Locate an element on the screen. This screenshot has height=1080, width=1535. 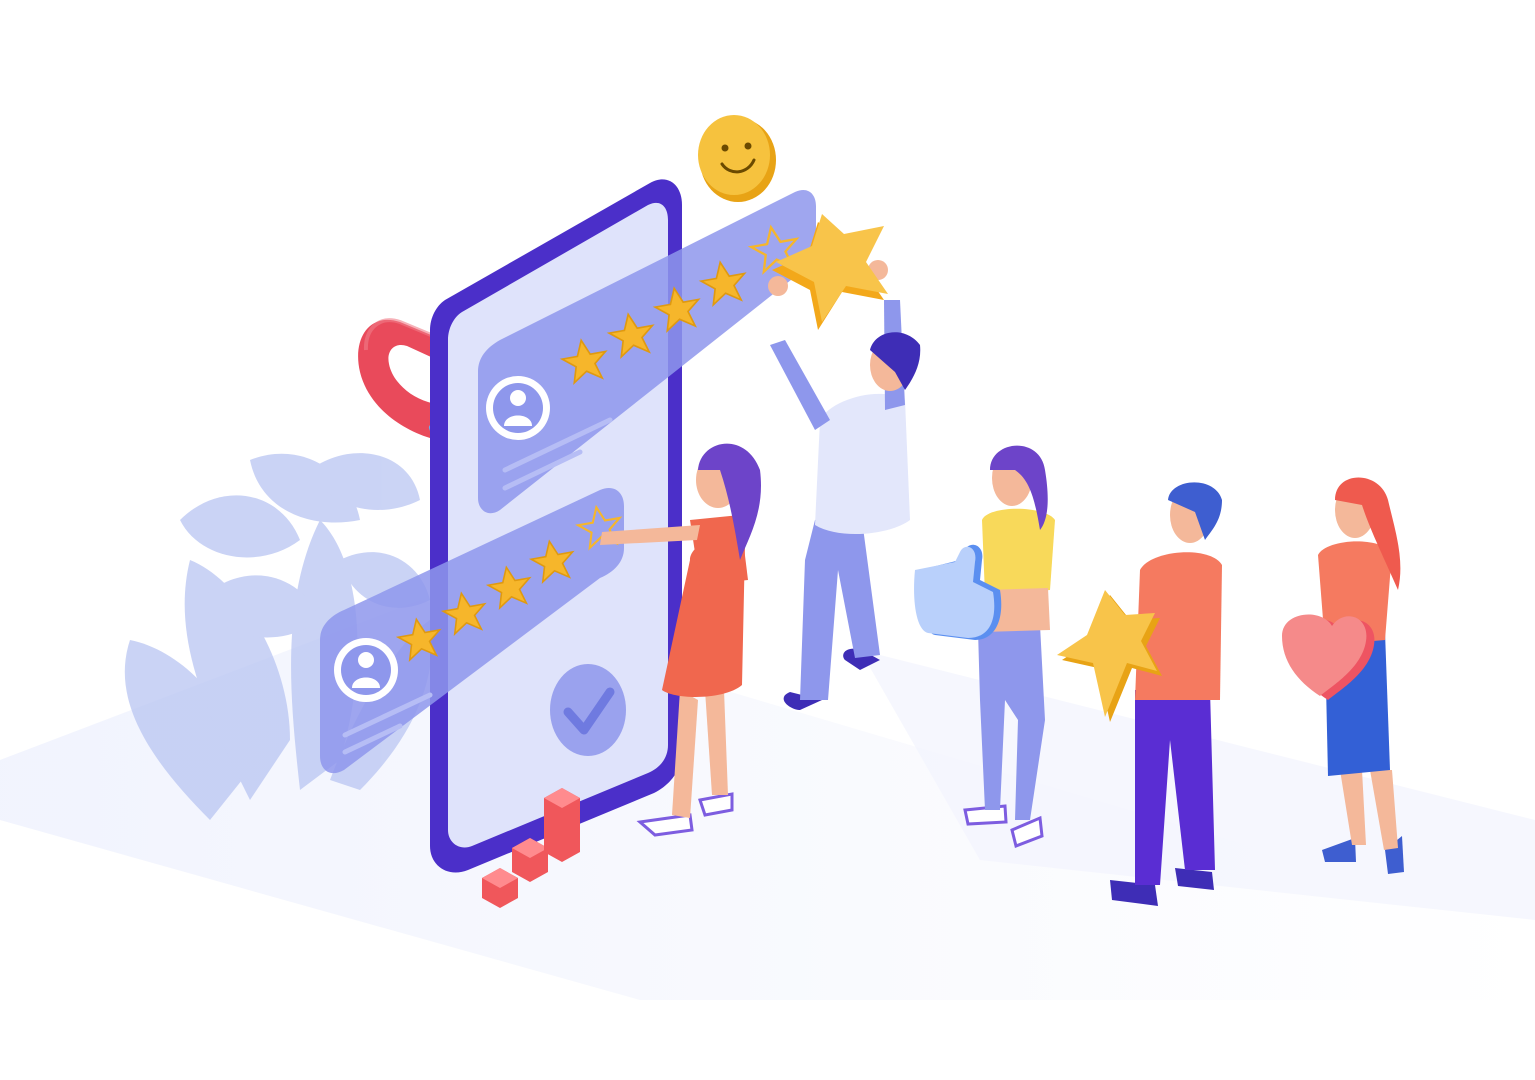
person-man-lifting-star is located at coordinates (844, 485).